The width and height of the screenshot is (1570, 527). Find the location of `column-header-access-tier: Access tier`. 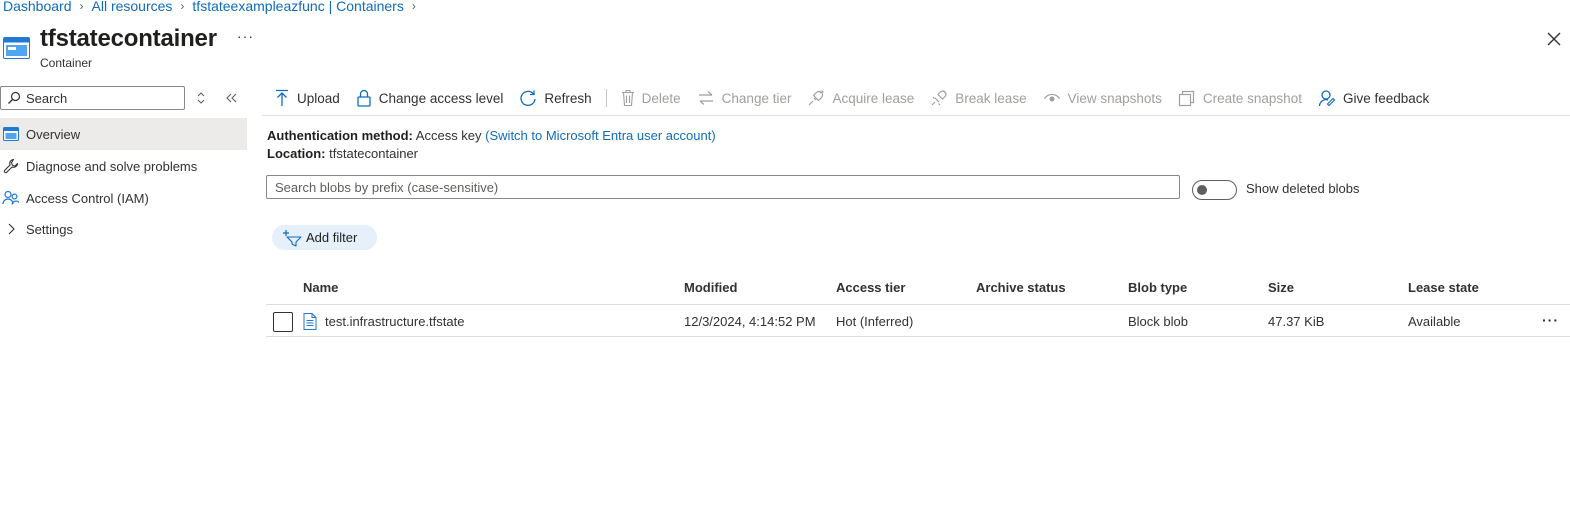

column-header-access-tier: Access tier is located at coordinates (870, 287).